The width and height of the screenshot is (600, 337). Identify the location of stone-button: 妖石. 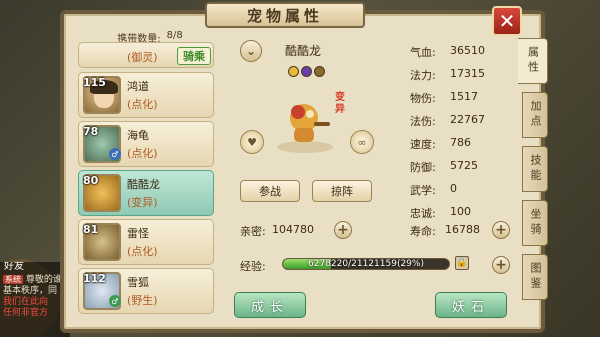
(471, 305).